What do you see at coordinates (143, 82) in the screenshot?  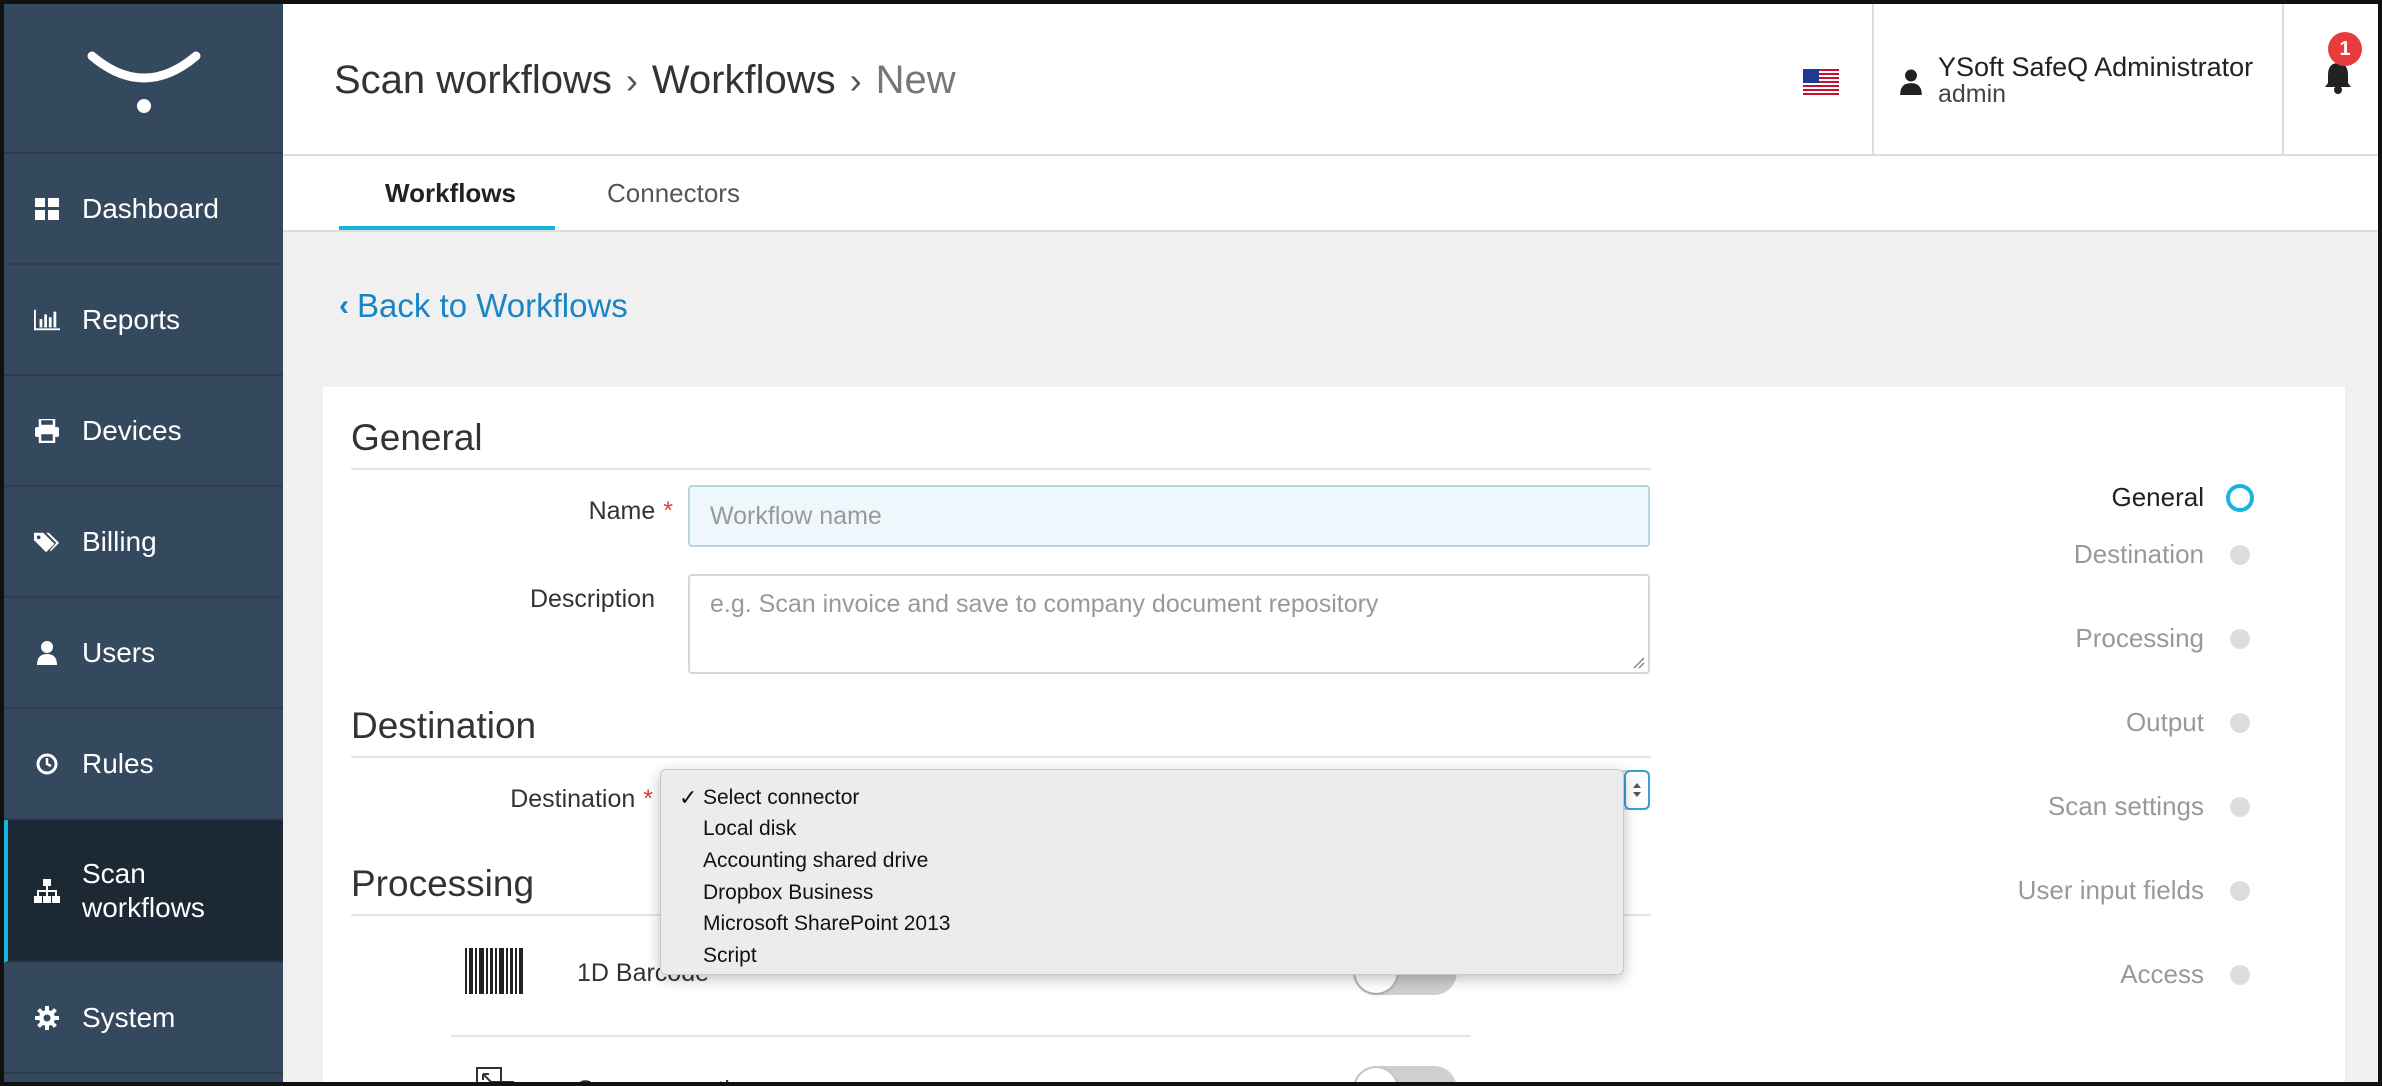 I see `ysoft-logo-icon` at bounding box center [143, 82].